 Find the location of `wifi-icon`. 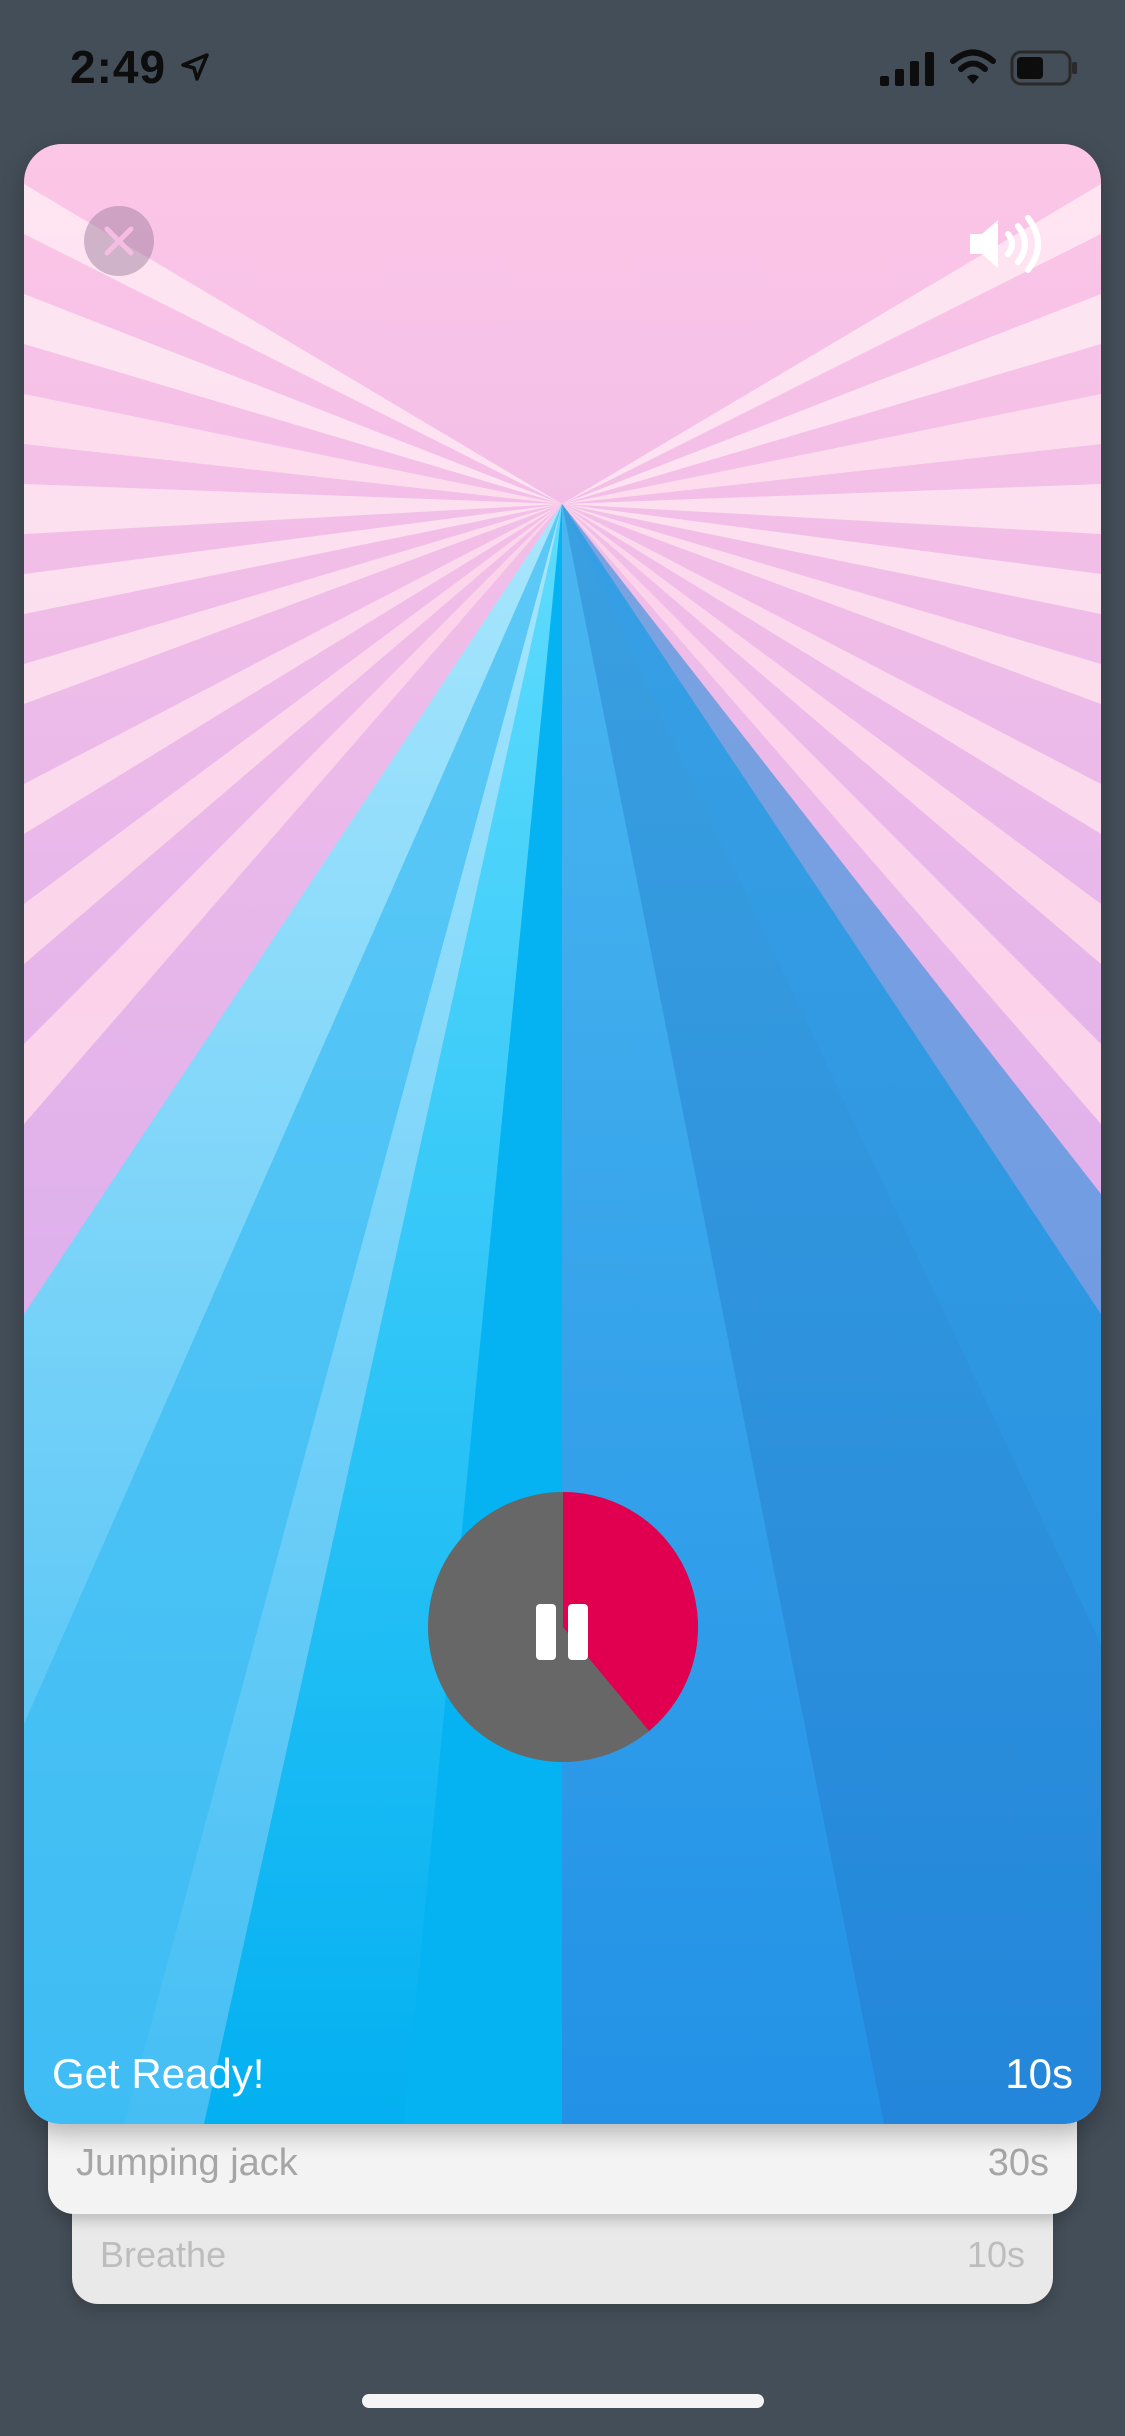

wifi-icon is located at coordinates (973, 66).